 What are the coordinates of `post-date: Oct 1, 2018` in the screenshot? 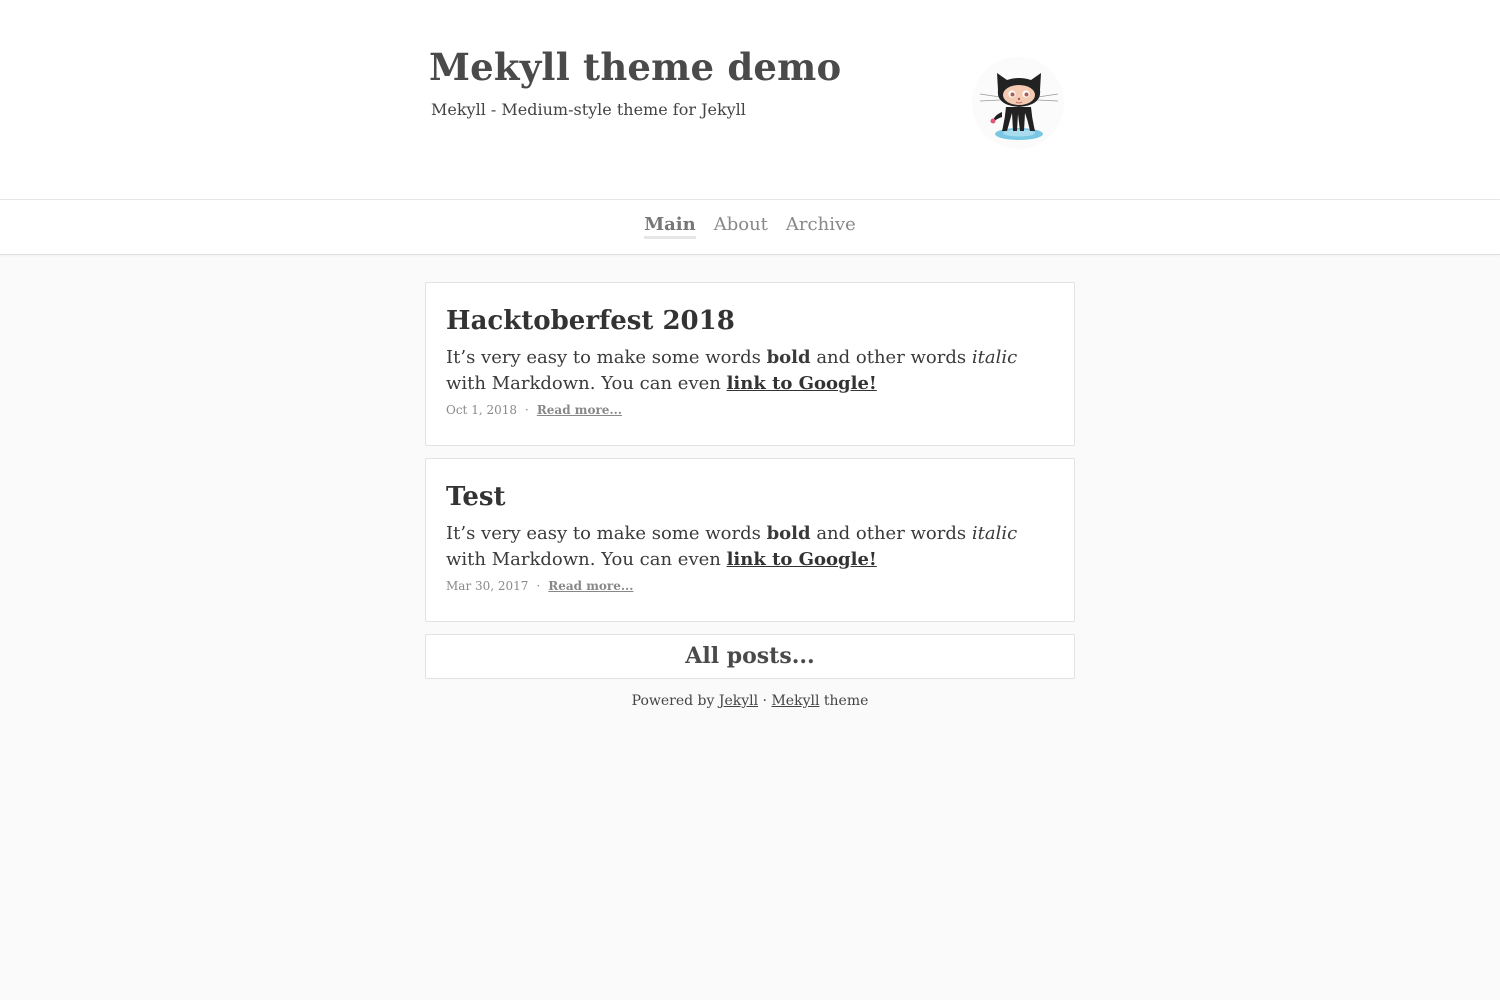 It's located at (481, 410).